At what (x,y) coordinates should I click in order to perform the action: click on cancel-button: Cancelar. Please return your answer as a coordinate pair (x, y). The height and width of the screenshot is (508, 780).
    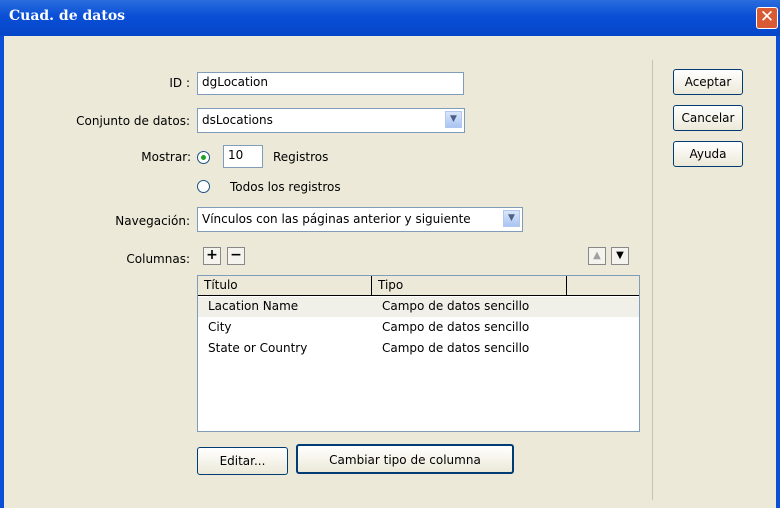
    Looking at the image, I should click on (708, 118).